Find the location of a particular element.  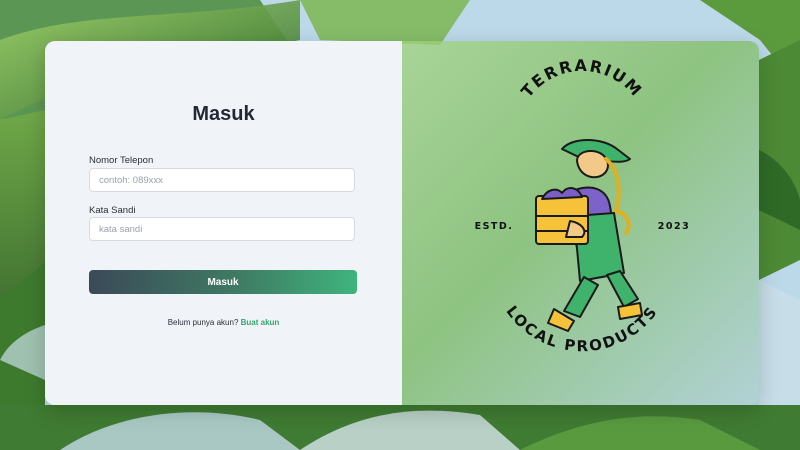

create-account-link: Buat akun is located at coordinates (260, 322).